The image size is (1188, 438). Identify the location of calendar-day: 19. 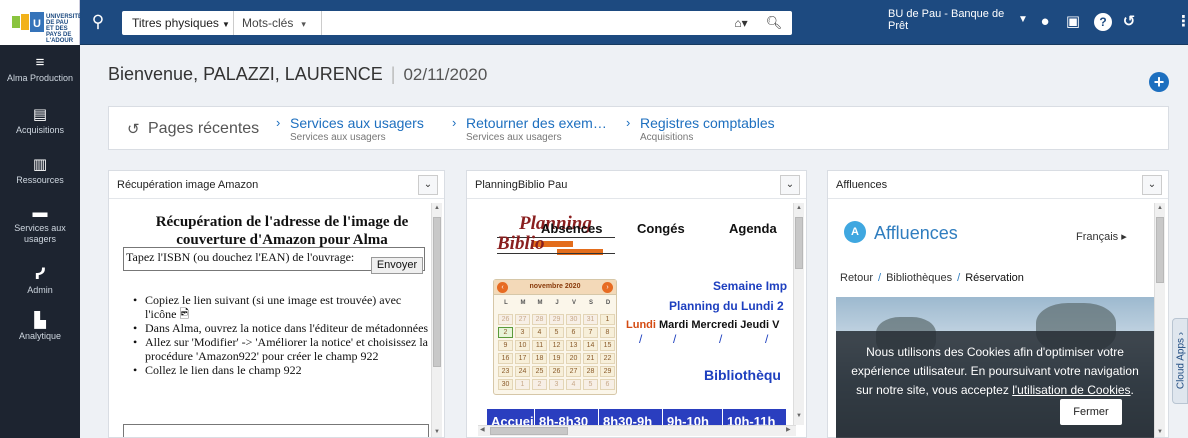
(556, 358).